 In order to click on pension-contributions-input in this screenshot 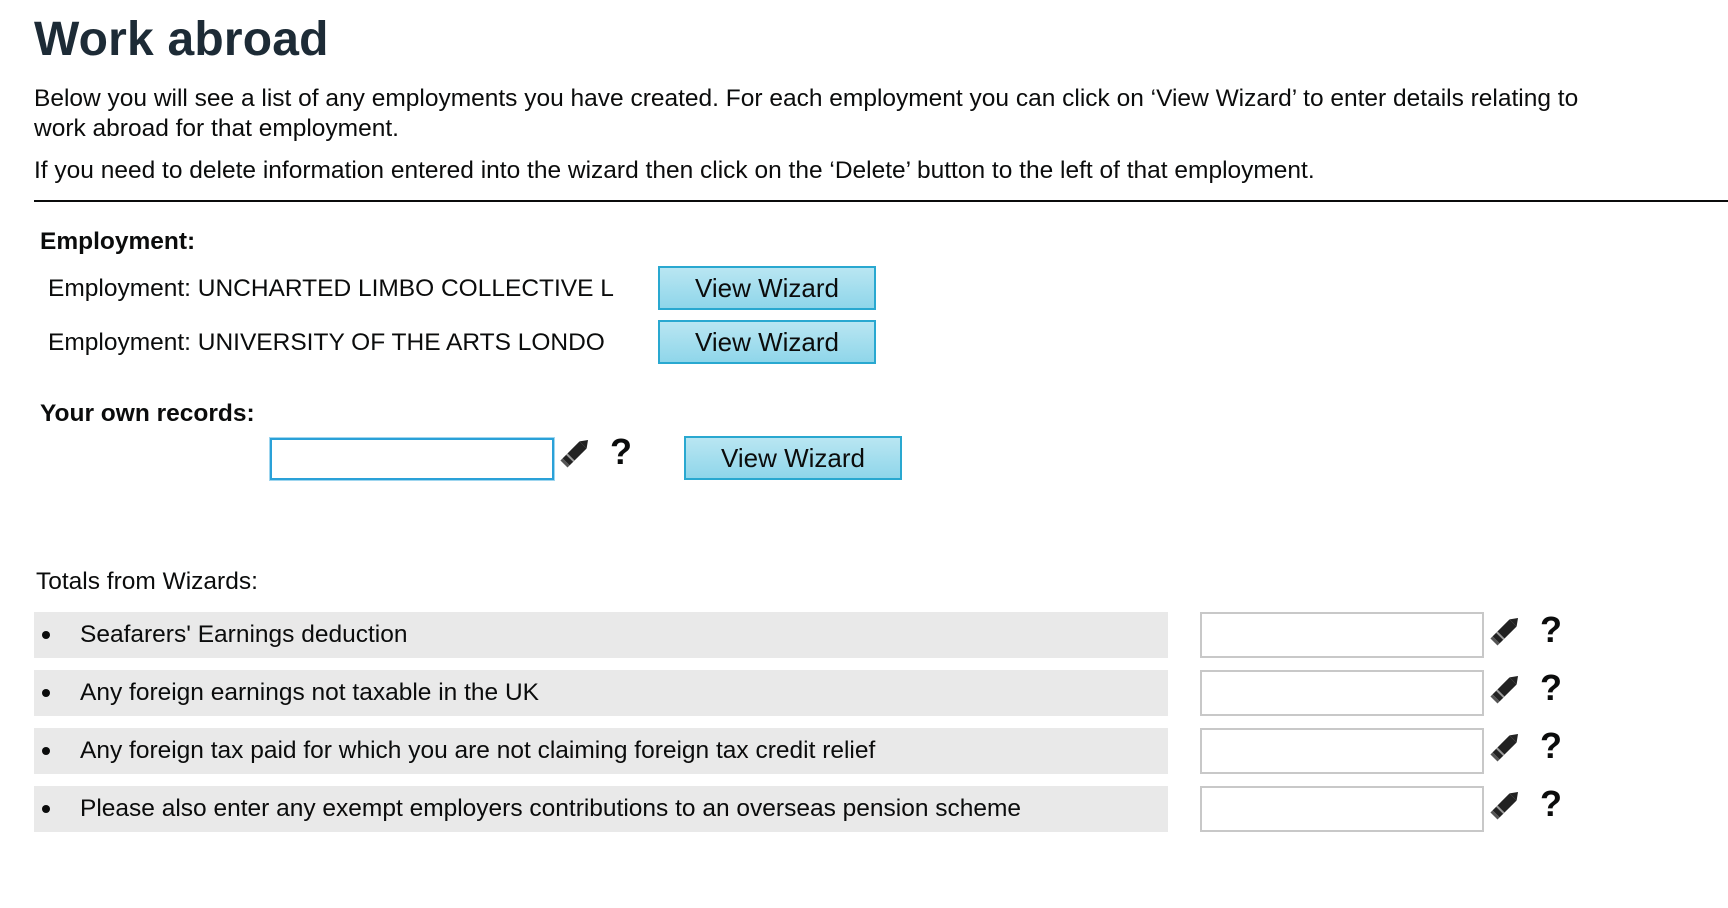, I will do `click(1342, 809)`.